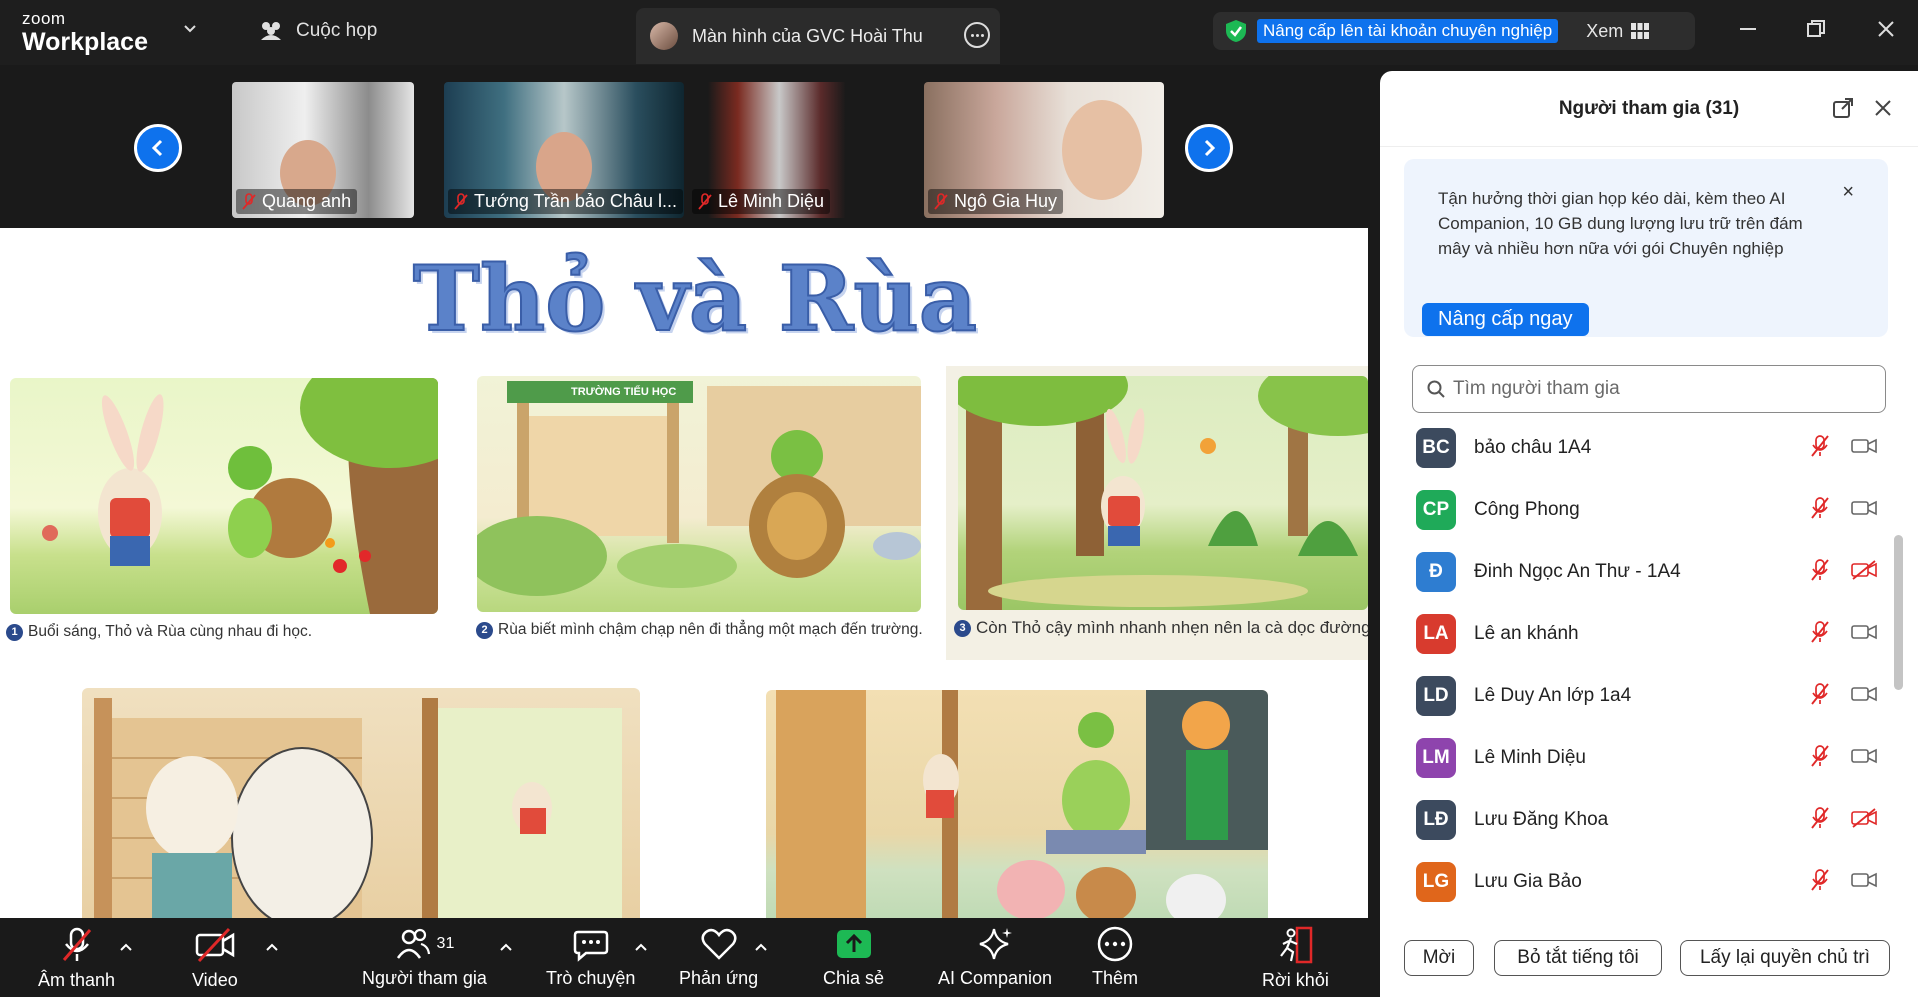 This screenshot has height=997, width=1918. Describe the element at coordinates (1296, 945) in the screenshot. I see `leave-icon` at that location.